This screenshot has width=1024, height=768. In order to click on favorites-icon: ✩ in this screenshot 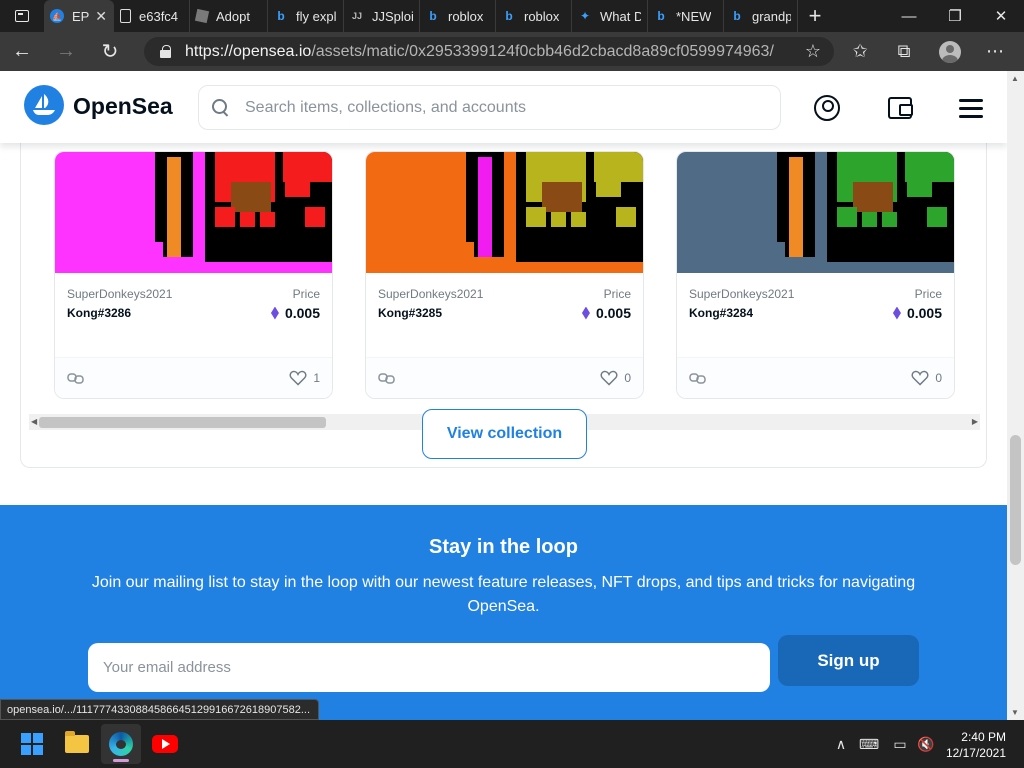, I will do `click(860, 51)`.